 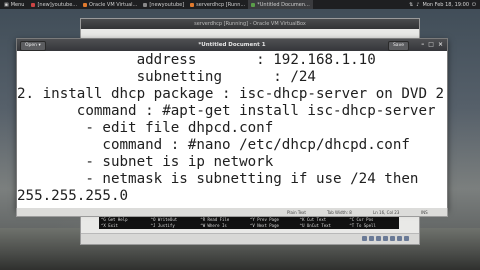 I want to click on network-icon: ⇅, so click(x=411, y=4).